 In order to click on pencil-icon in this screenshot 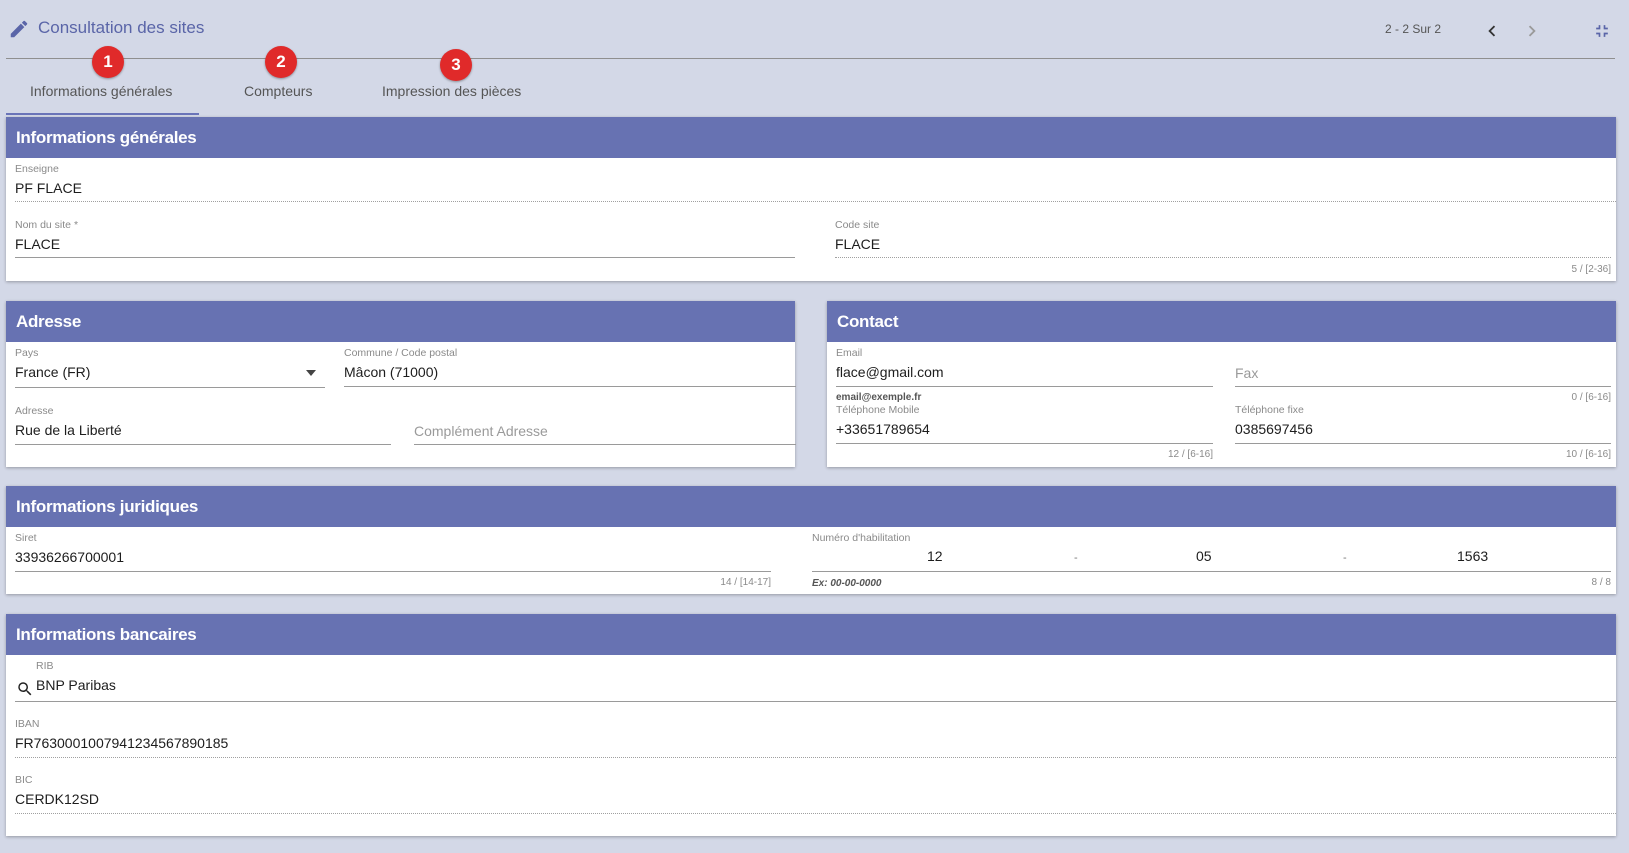, I will do `click(19, 29)`.